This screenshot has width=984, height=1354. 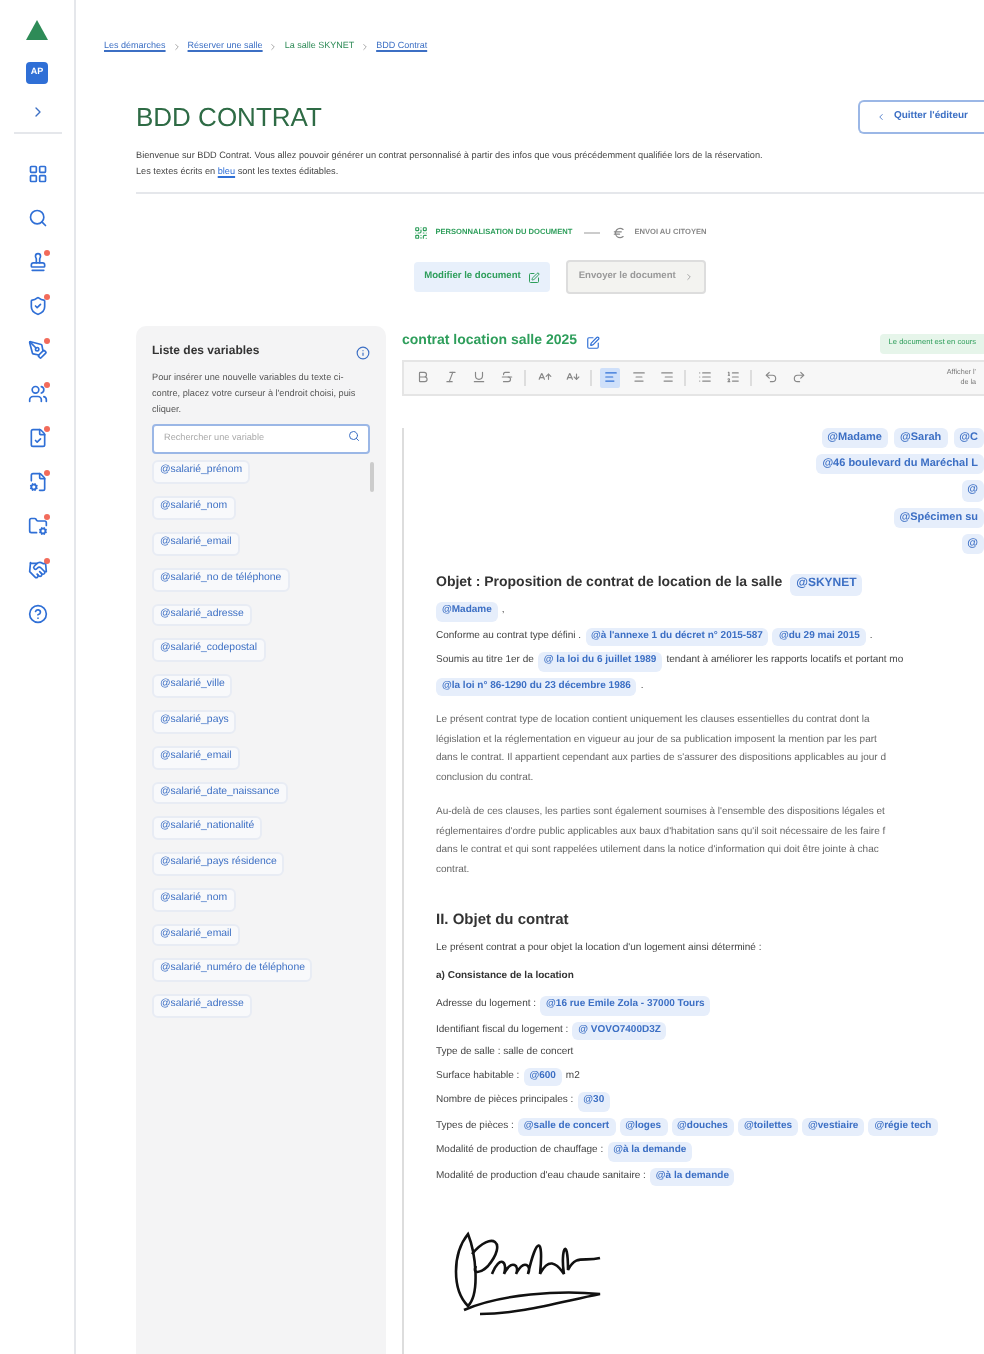 I want to click on grid-icon, so click(x=37, y=174).